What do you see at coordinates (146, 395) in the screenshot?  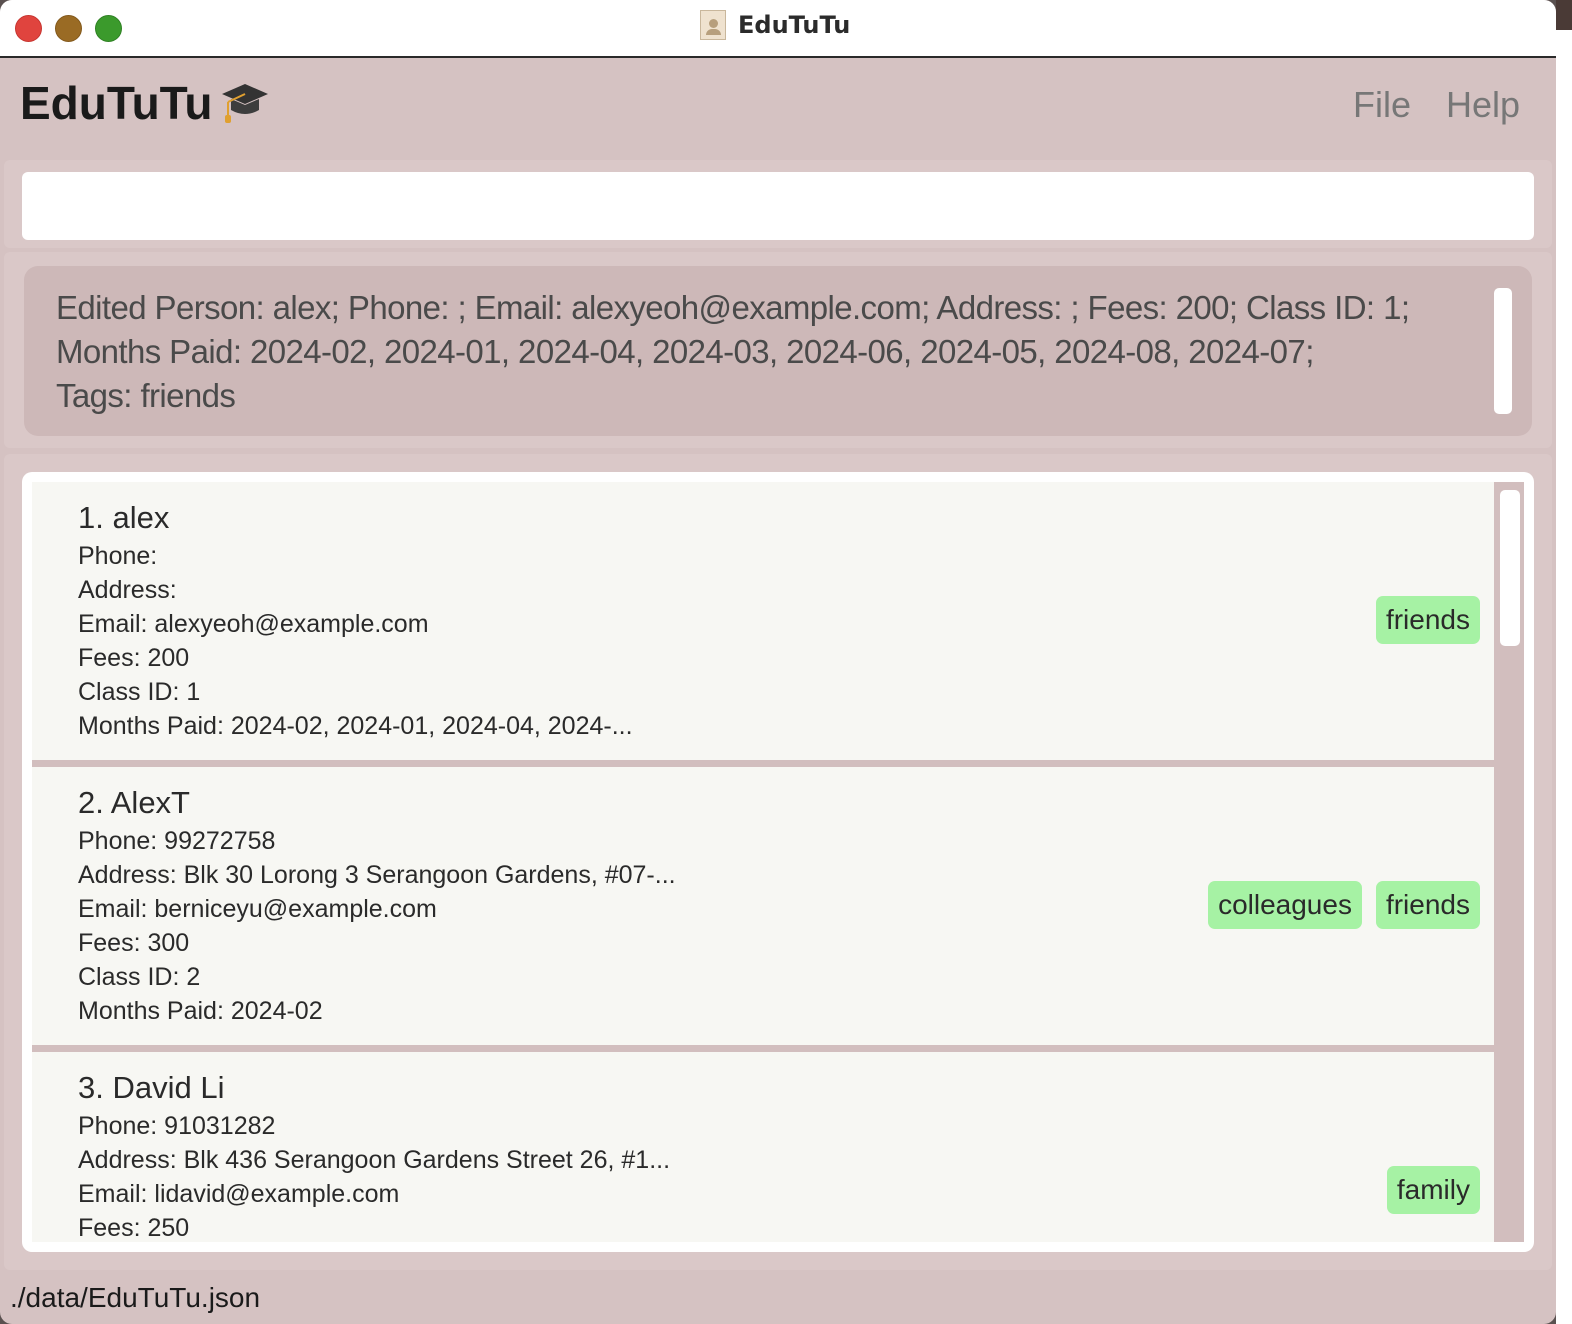 I see `result-line: Tags: friends` at bounding box center [146, 395].